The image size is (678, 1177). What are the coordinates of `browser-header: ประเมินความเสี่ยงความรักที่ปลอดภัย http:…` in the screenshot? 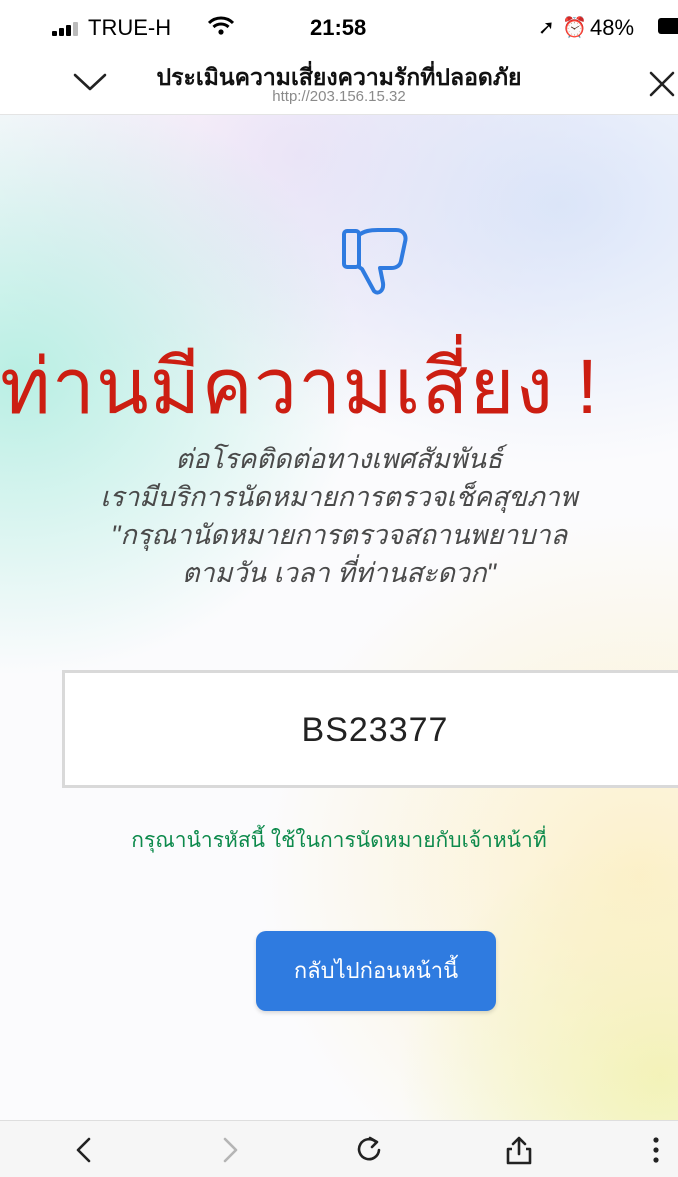 It's located at (339, 83).